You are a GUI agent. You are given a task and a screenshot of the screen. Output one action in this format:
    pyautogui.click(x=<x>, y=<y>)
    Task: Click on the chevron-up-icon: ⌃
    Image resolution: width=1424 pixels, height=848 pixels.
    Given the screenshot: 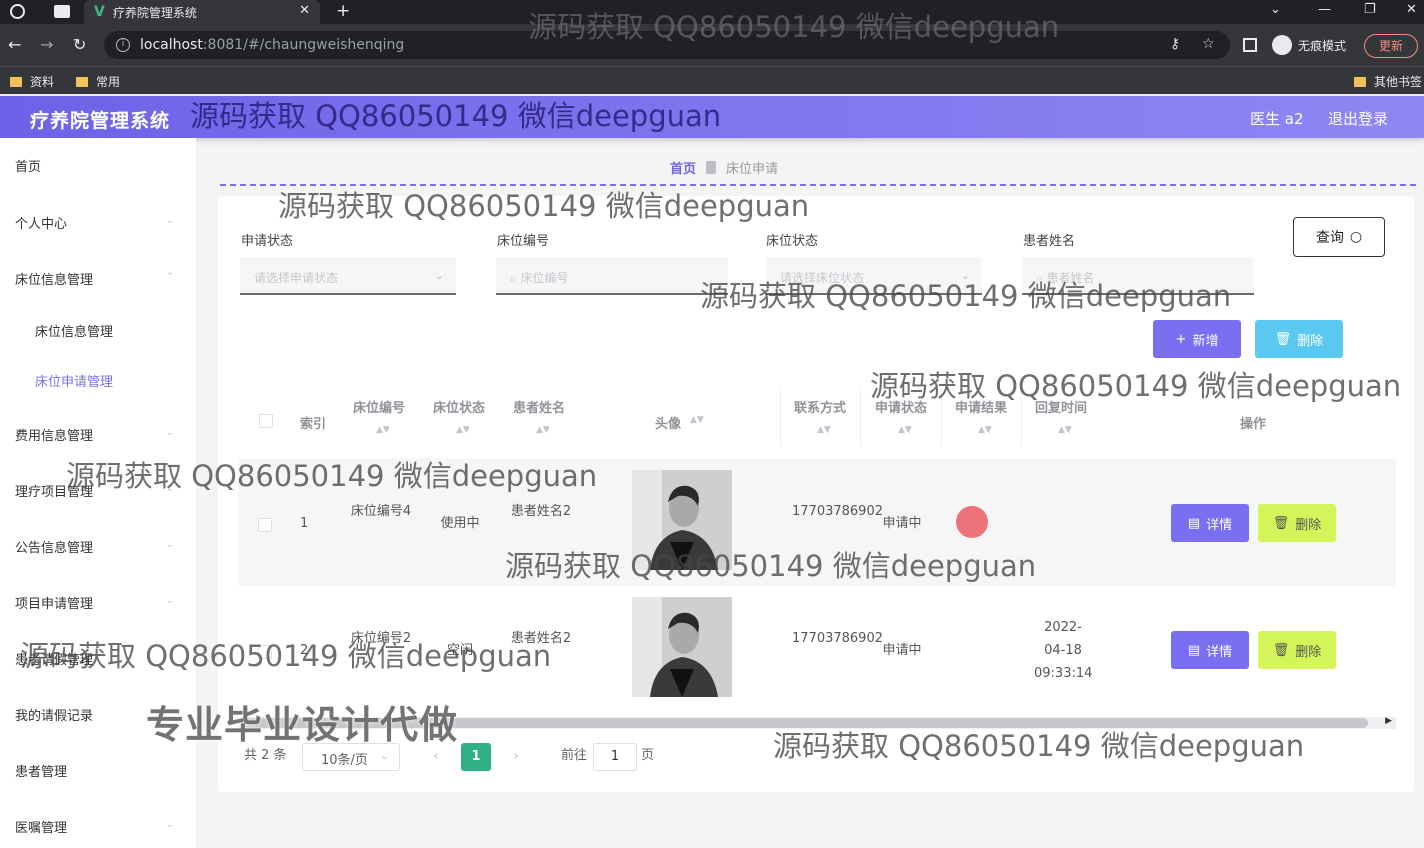 What is the action you would take?
    pyautogui.click(x=170, y=277)
    